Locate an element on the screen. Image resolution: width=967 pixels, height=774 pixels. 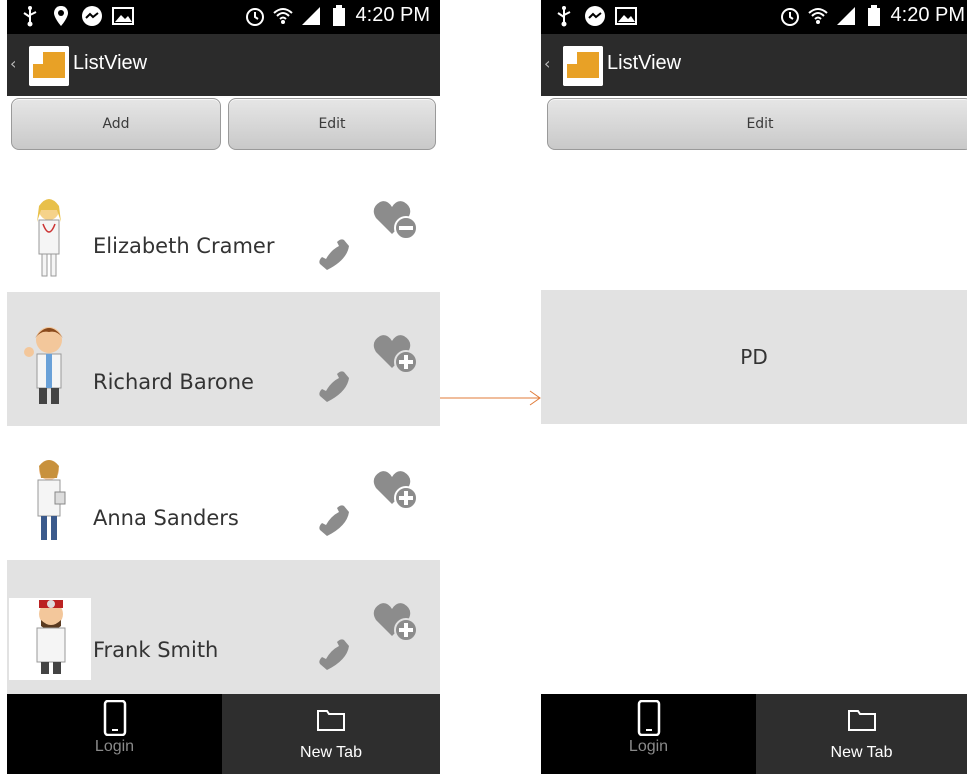
detail-row: PD is located at coordinates (754, 357).